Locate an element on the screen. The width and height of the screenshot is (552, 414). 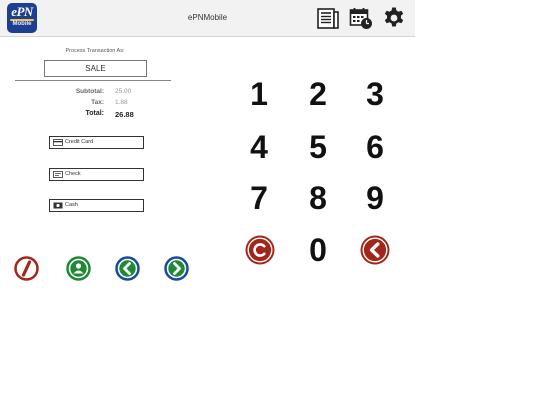
epn-logo: ePN Mobile is located at coordinates (22, 18).